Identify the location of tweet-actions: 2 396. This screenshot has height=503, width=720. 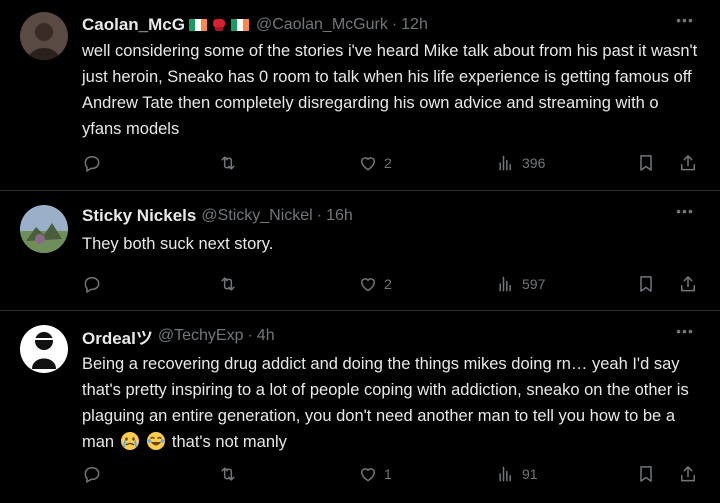
(395, 163).